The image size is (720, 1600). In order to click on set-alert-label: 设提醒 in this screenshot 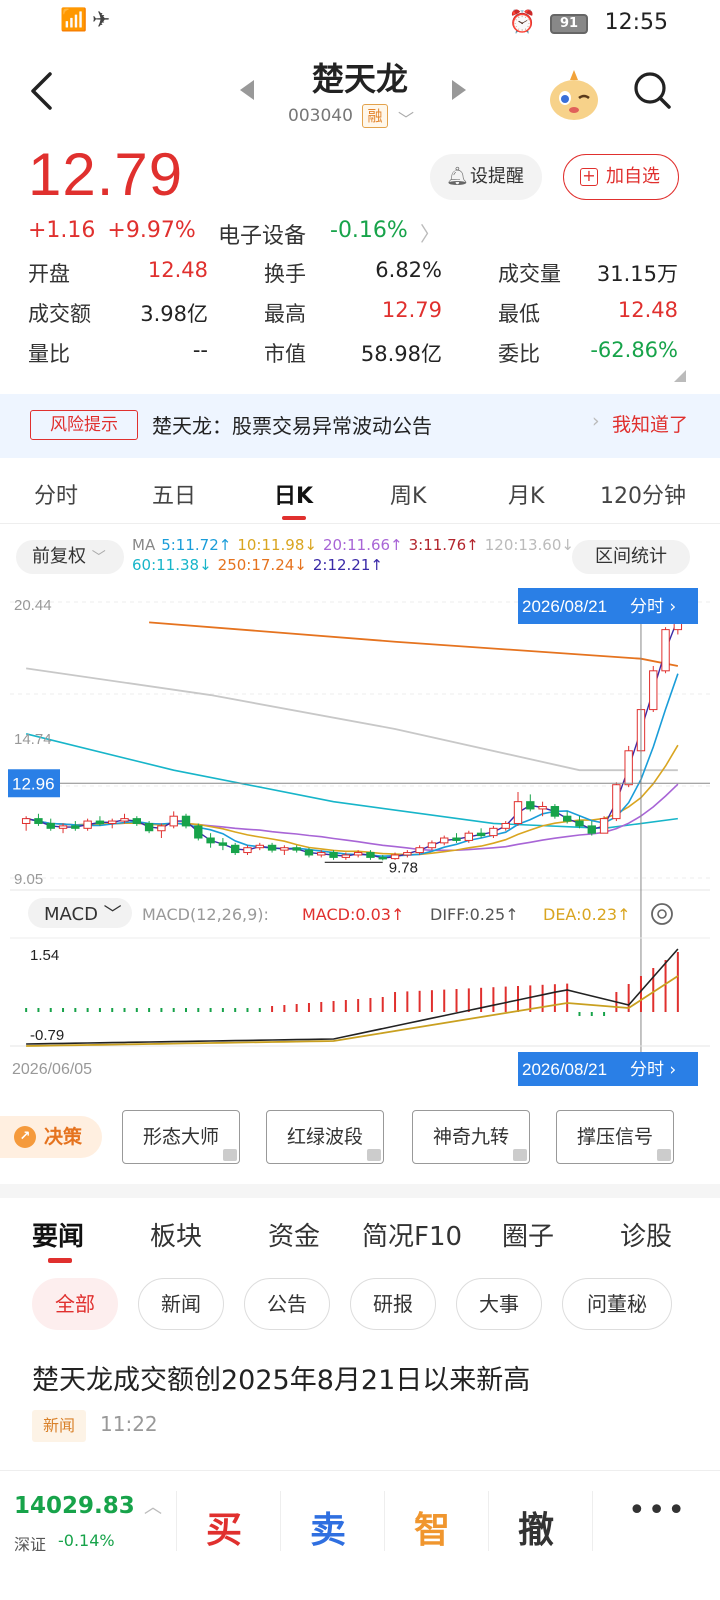, I will do `click(497, 176)`.